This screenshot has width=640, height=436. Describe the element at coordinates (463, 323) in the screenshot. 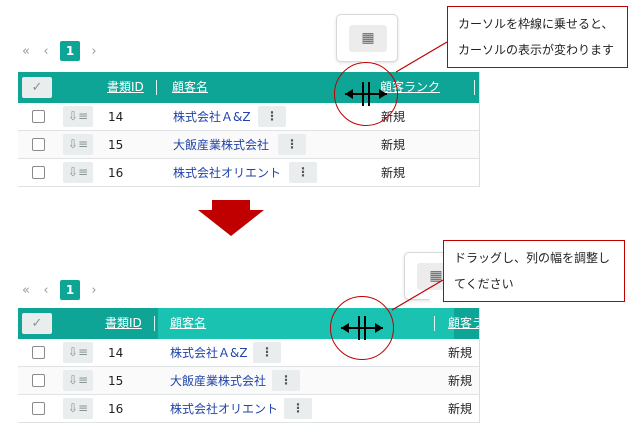

I see `column-header-rank: 顧客ラ` at that location.